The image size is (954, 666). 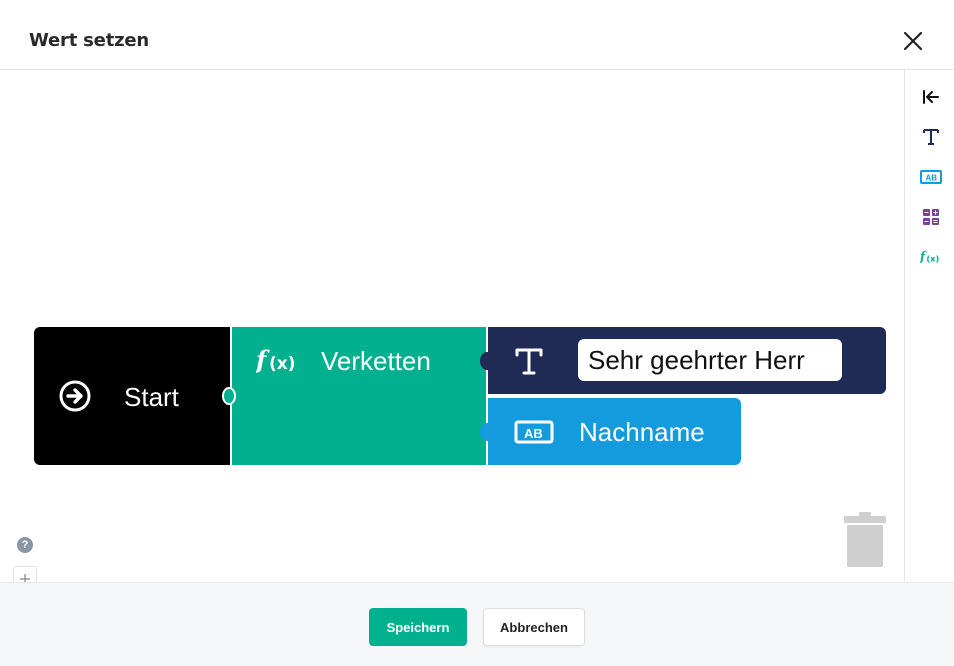 I want to click on dialog-header: Wert setzen, so click(x=477, y=35).